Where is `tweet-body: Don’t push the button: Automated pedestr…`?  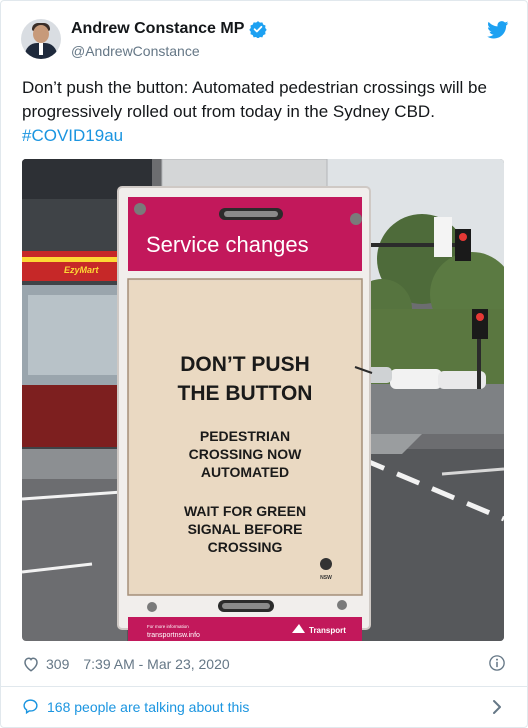
tweet-body: Don’t push the button: Automated pedestr… is located at coordinates (254, 99).